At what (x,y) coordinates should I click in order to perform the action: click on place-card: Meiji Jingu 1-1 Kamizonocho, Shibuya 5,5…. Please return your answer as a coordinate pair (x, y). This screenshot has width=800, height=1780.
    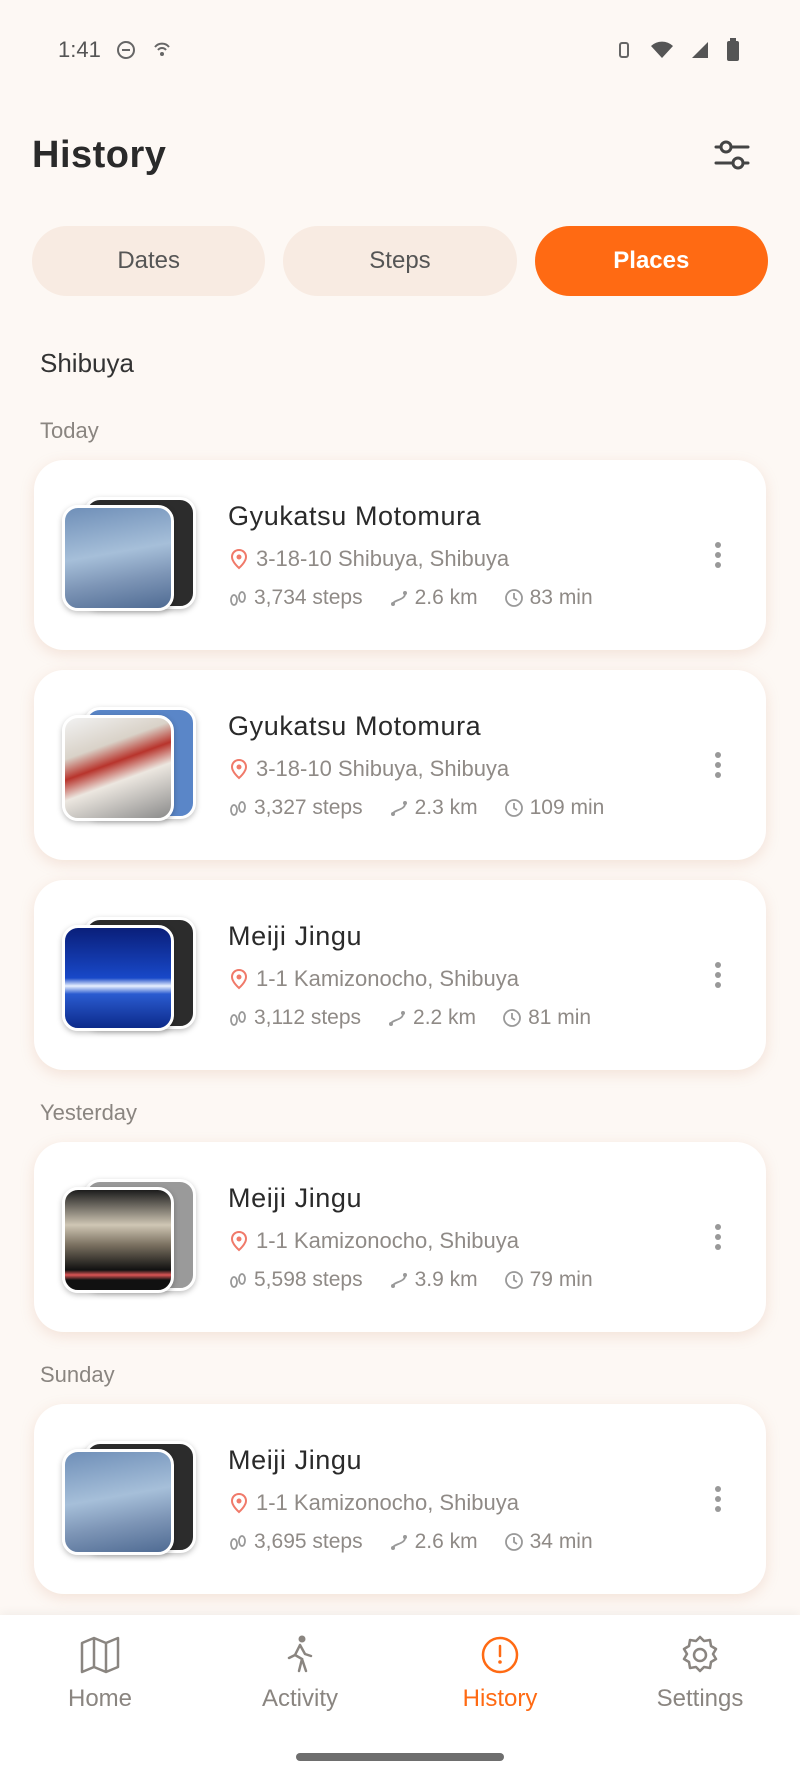
    Looking at the image, I should click on (400, 1237).